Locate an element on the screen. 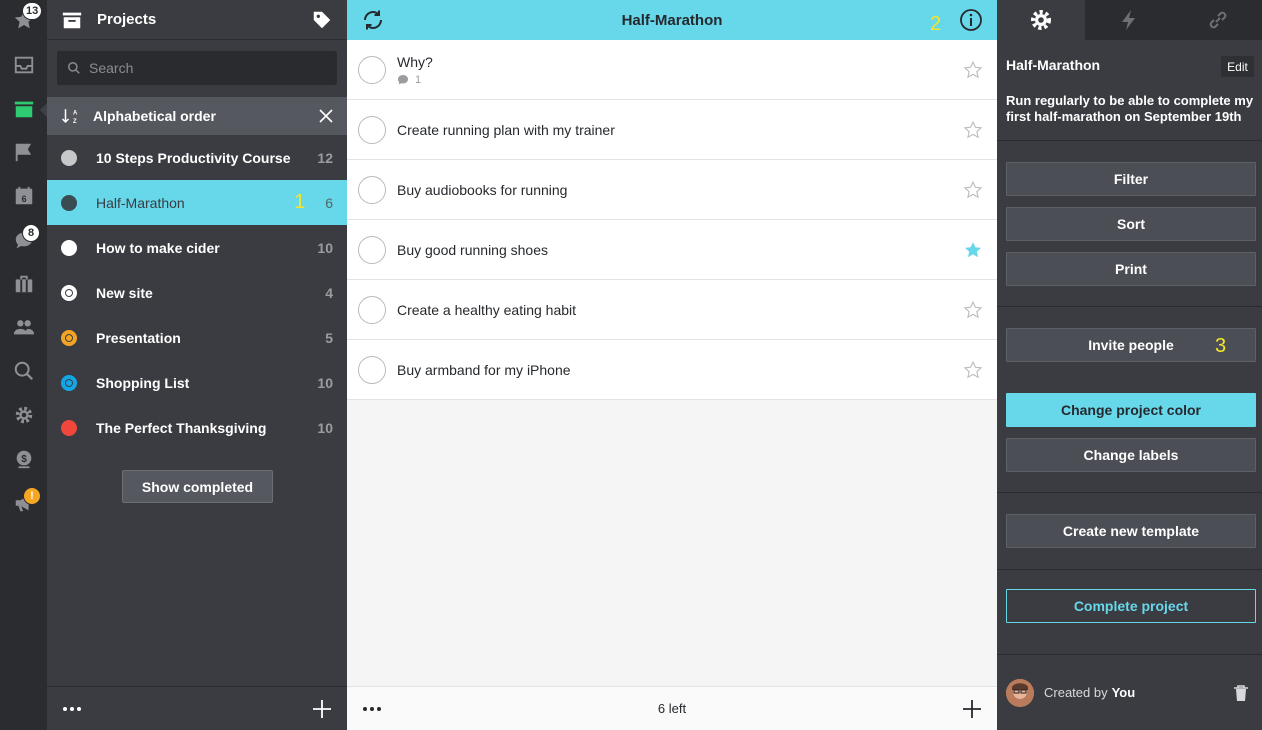 This screenshot has width=1262, height=730. project-item: New site 4 is located at coordinates (197, 292).